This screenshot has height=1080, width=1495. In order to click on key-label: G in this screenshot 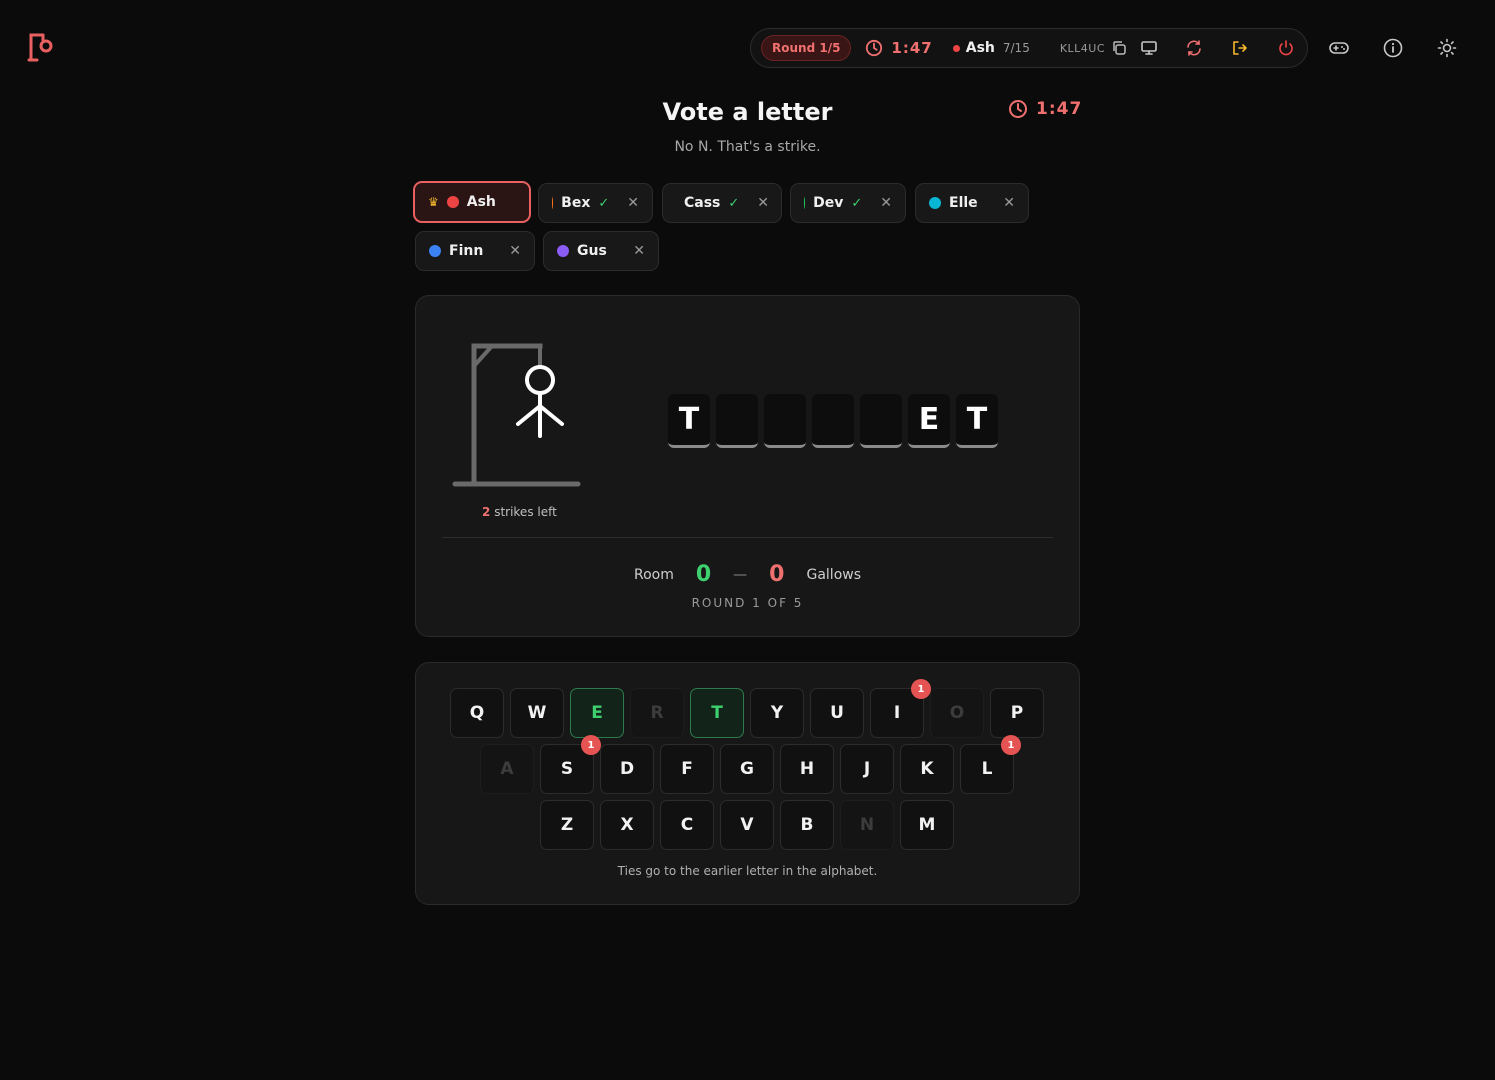, I will do `click(747, 769)`.